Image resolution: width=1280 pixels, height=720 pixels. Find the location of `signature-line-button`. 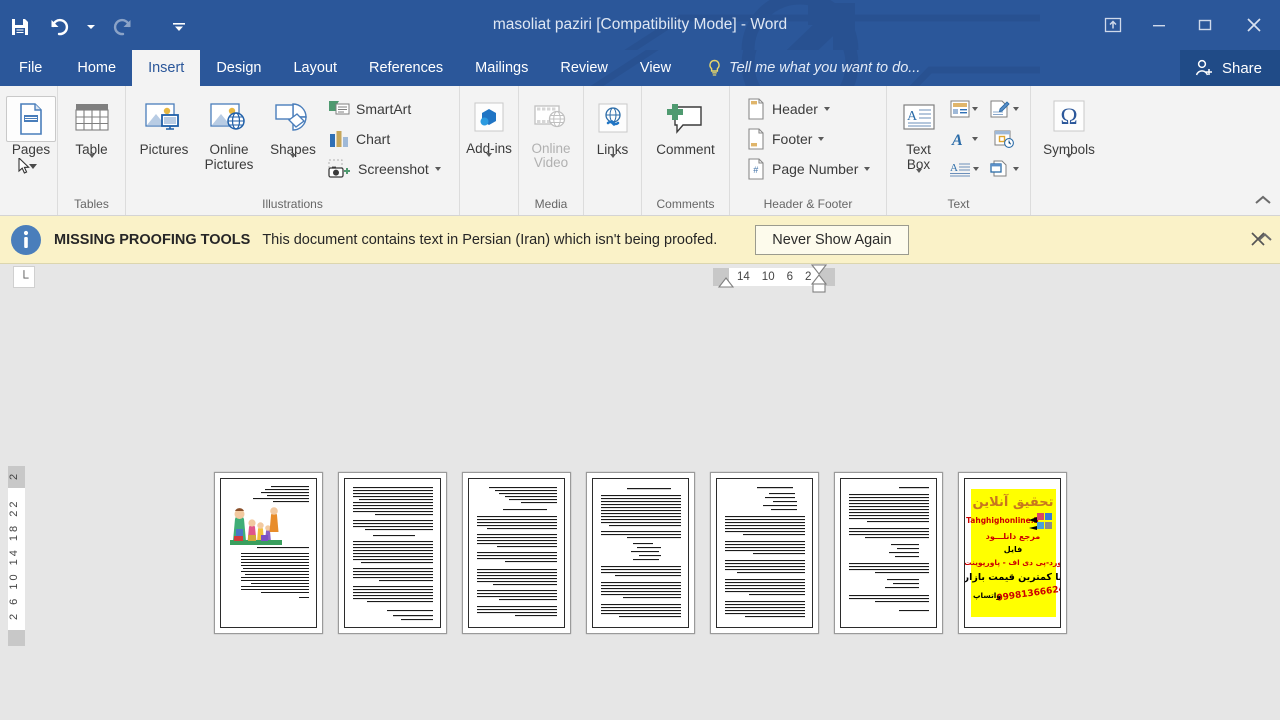

signature-line-button is located at coordinates (1004, 109).